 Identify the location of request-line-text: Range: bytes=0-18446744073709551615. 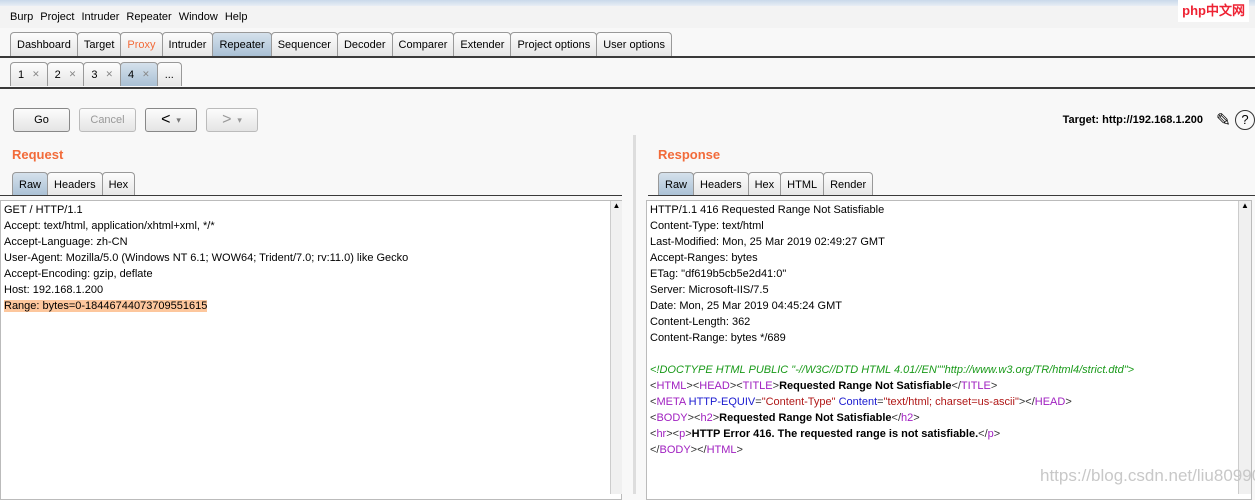
(106, 306).